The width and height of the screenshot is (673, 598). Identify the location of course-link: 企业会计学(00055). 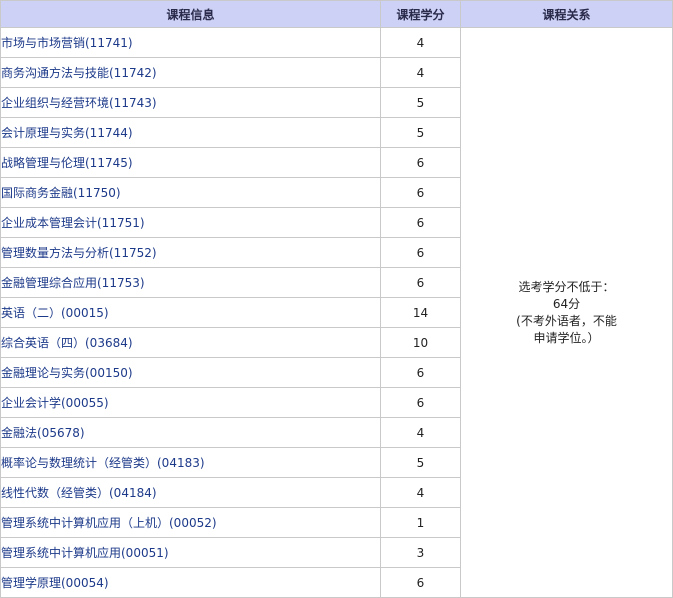
(55, 403).